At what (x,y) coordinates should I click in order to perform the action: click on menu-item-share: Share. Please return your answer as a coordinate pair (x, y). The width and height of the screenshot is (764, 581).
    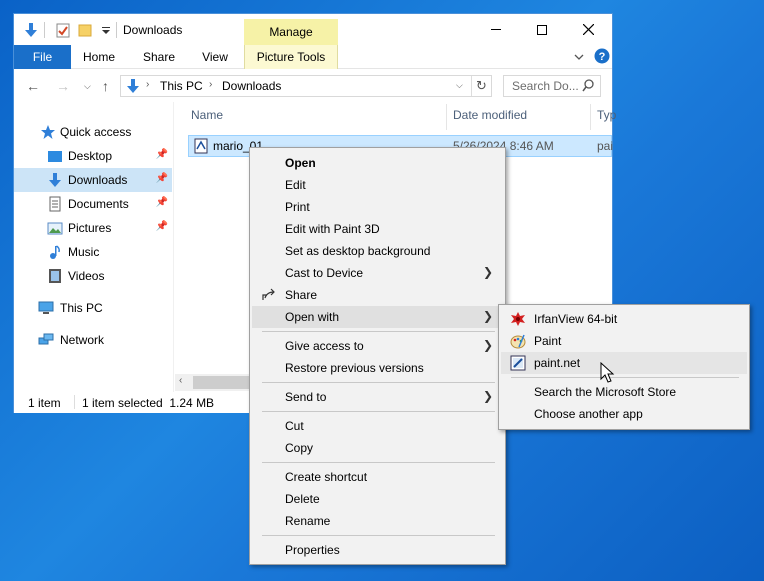
    Looking at the image, I should click on (377, 295).